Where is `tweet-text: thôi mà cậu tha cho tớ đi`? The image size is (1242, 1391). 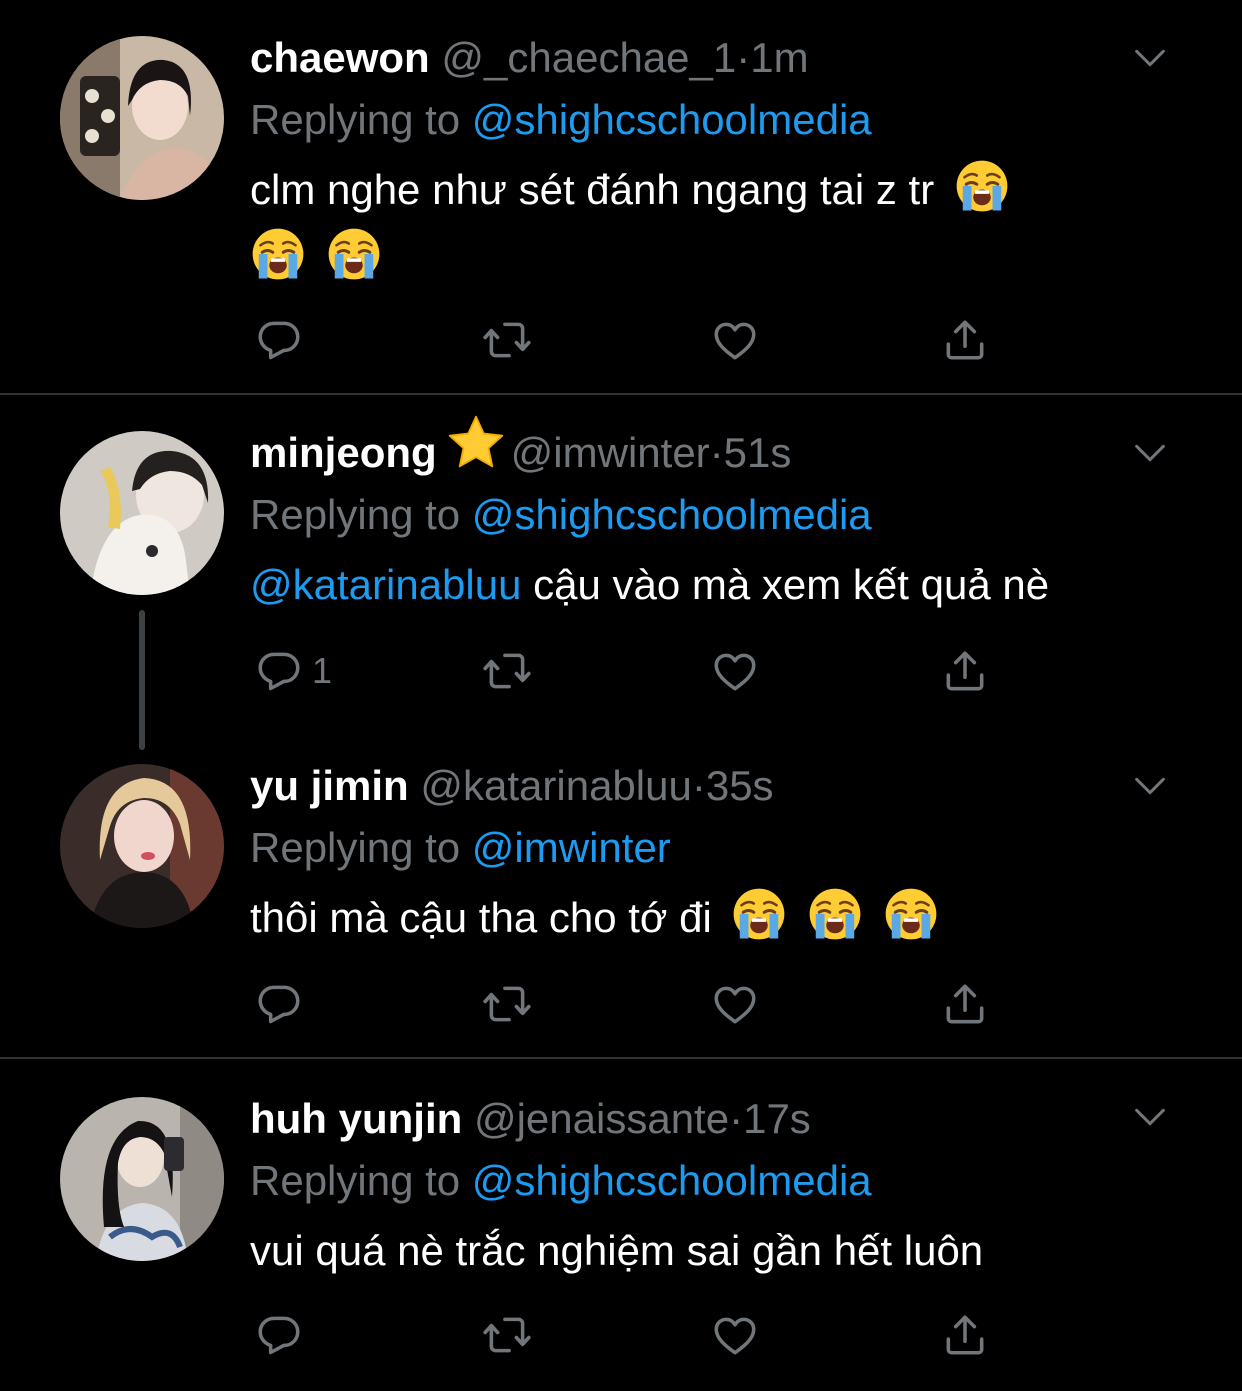 tweet-text: thôi mà cậu tha cho tớ đi is located at coordinates (716, 918).